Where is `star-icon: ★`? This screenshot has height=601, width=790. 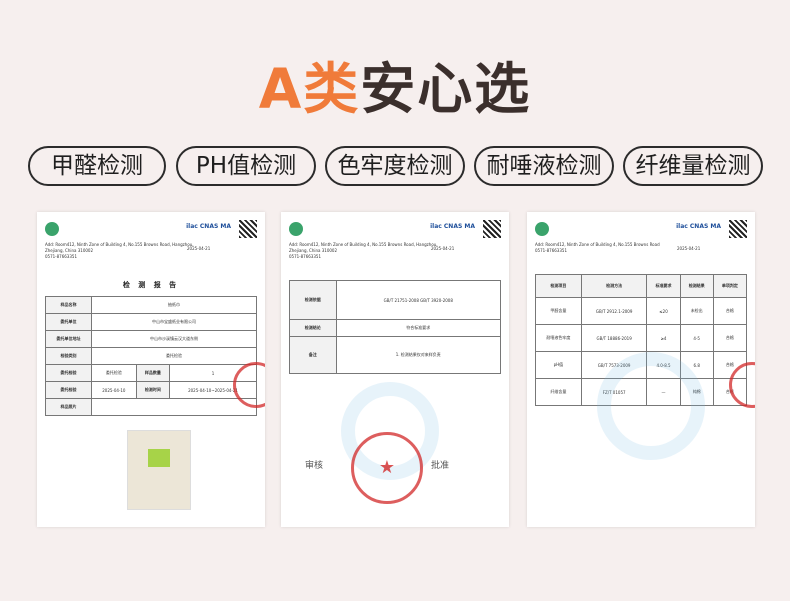
star-icon: ★ is located at coordinates (387, 467).